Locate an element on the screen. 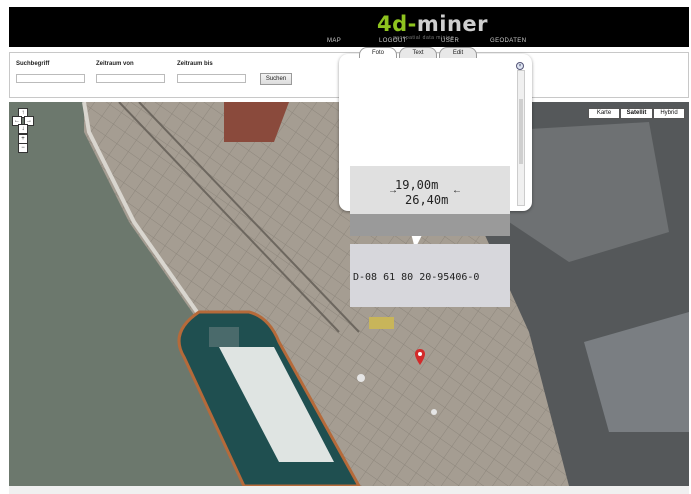 This screenshot has height=494, width=691. tab-foto: Foto is located at coordinates (378, 52).